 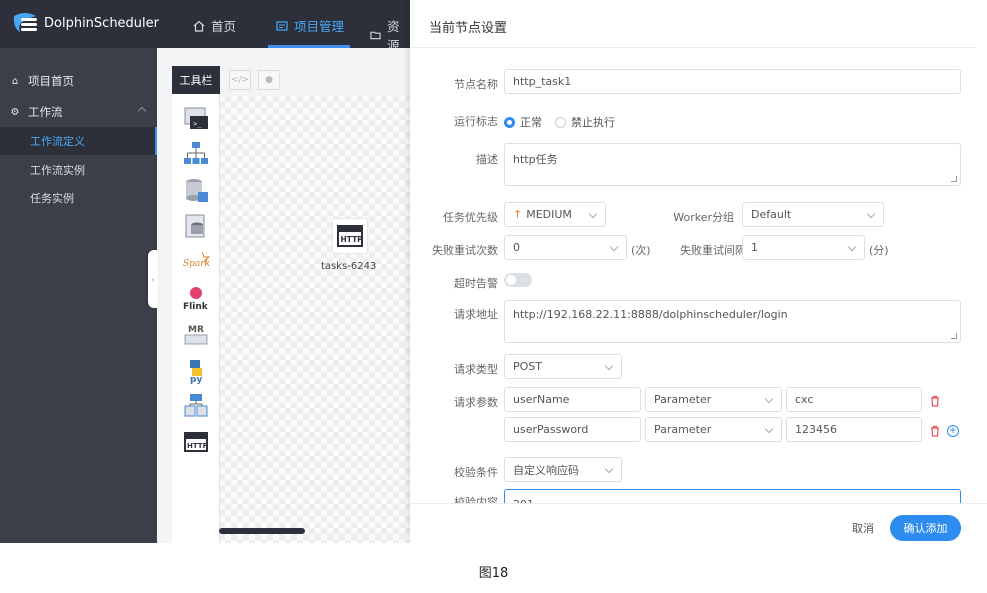 What do you see at coordinates (25, 24) in the screenshot?
I see `dolphin-logo-icon` at bounding box center [25, 24].